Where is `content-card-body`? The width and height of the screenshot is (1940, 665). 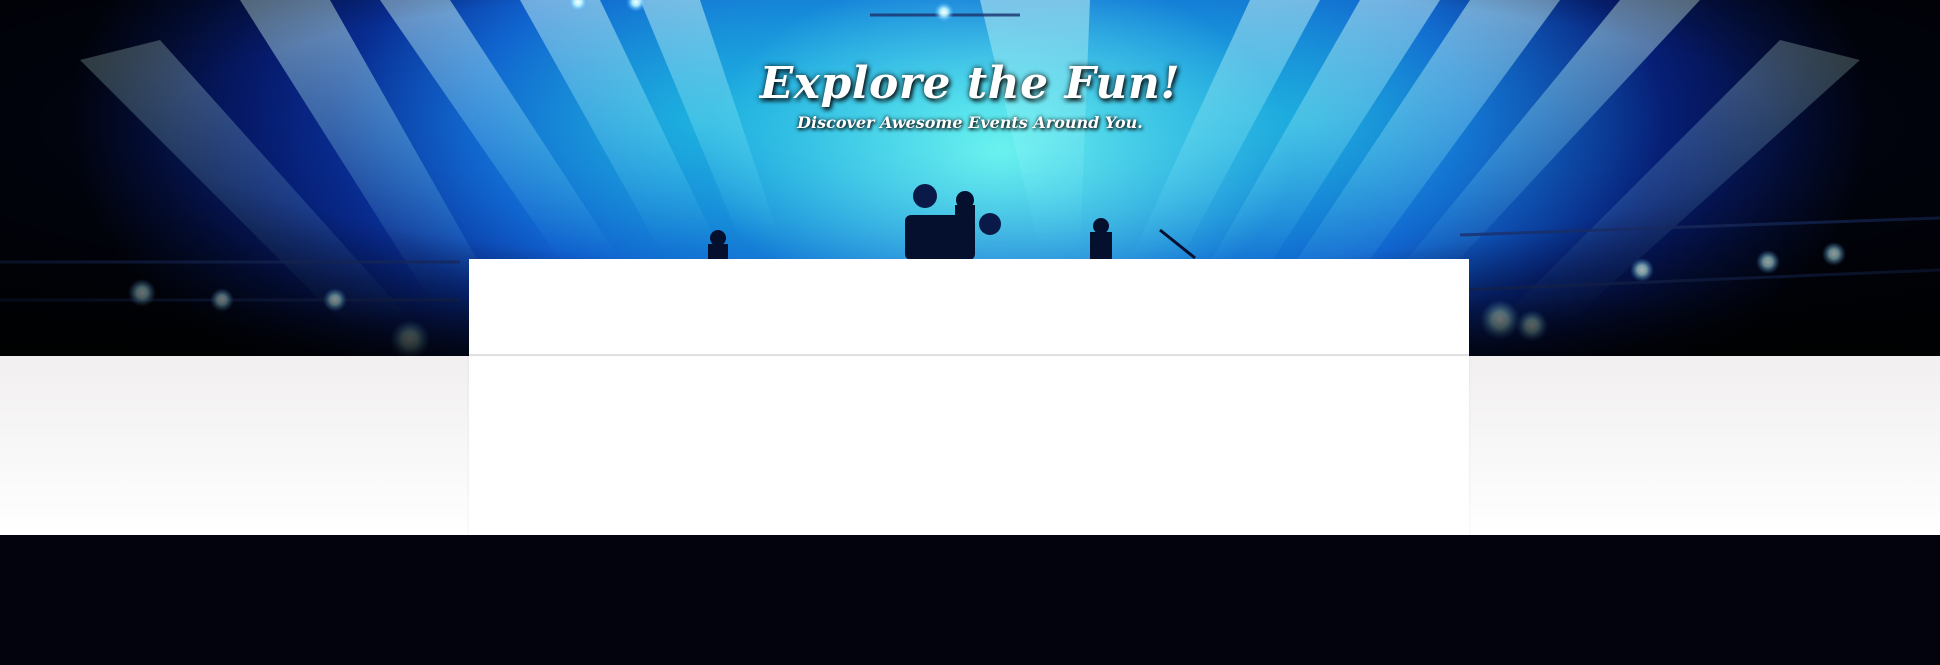 content-card-body is located at coordinates (969, 445).